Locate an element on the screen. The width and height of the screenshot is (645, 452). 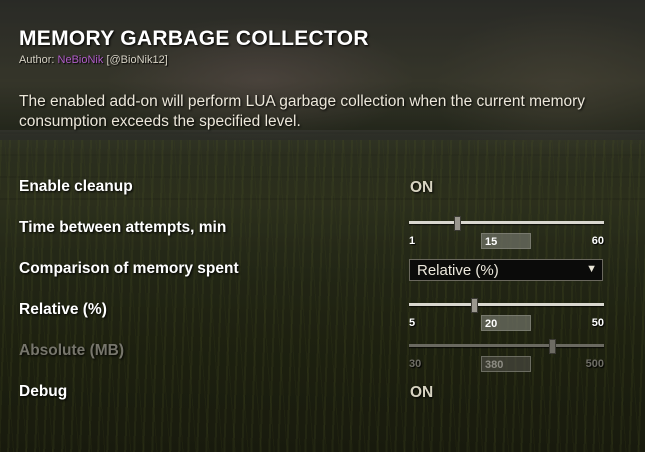
triangle-down-icon: ▼ is located at coordinates (591, 269).